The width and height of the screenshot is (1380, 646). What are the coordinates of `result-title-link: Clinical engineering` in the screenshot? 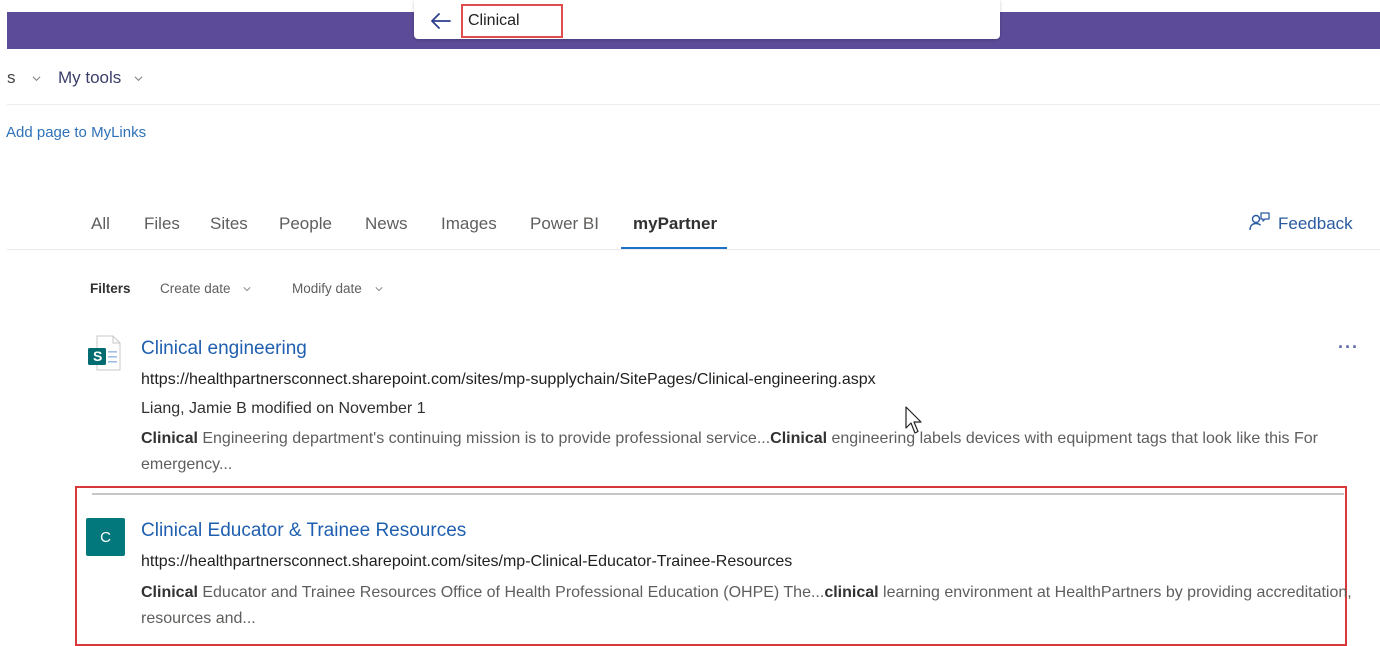 It's located at (224, 349).